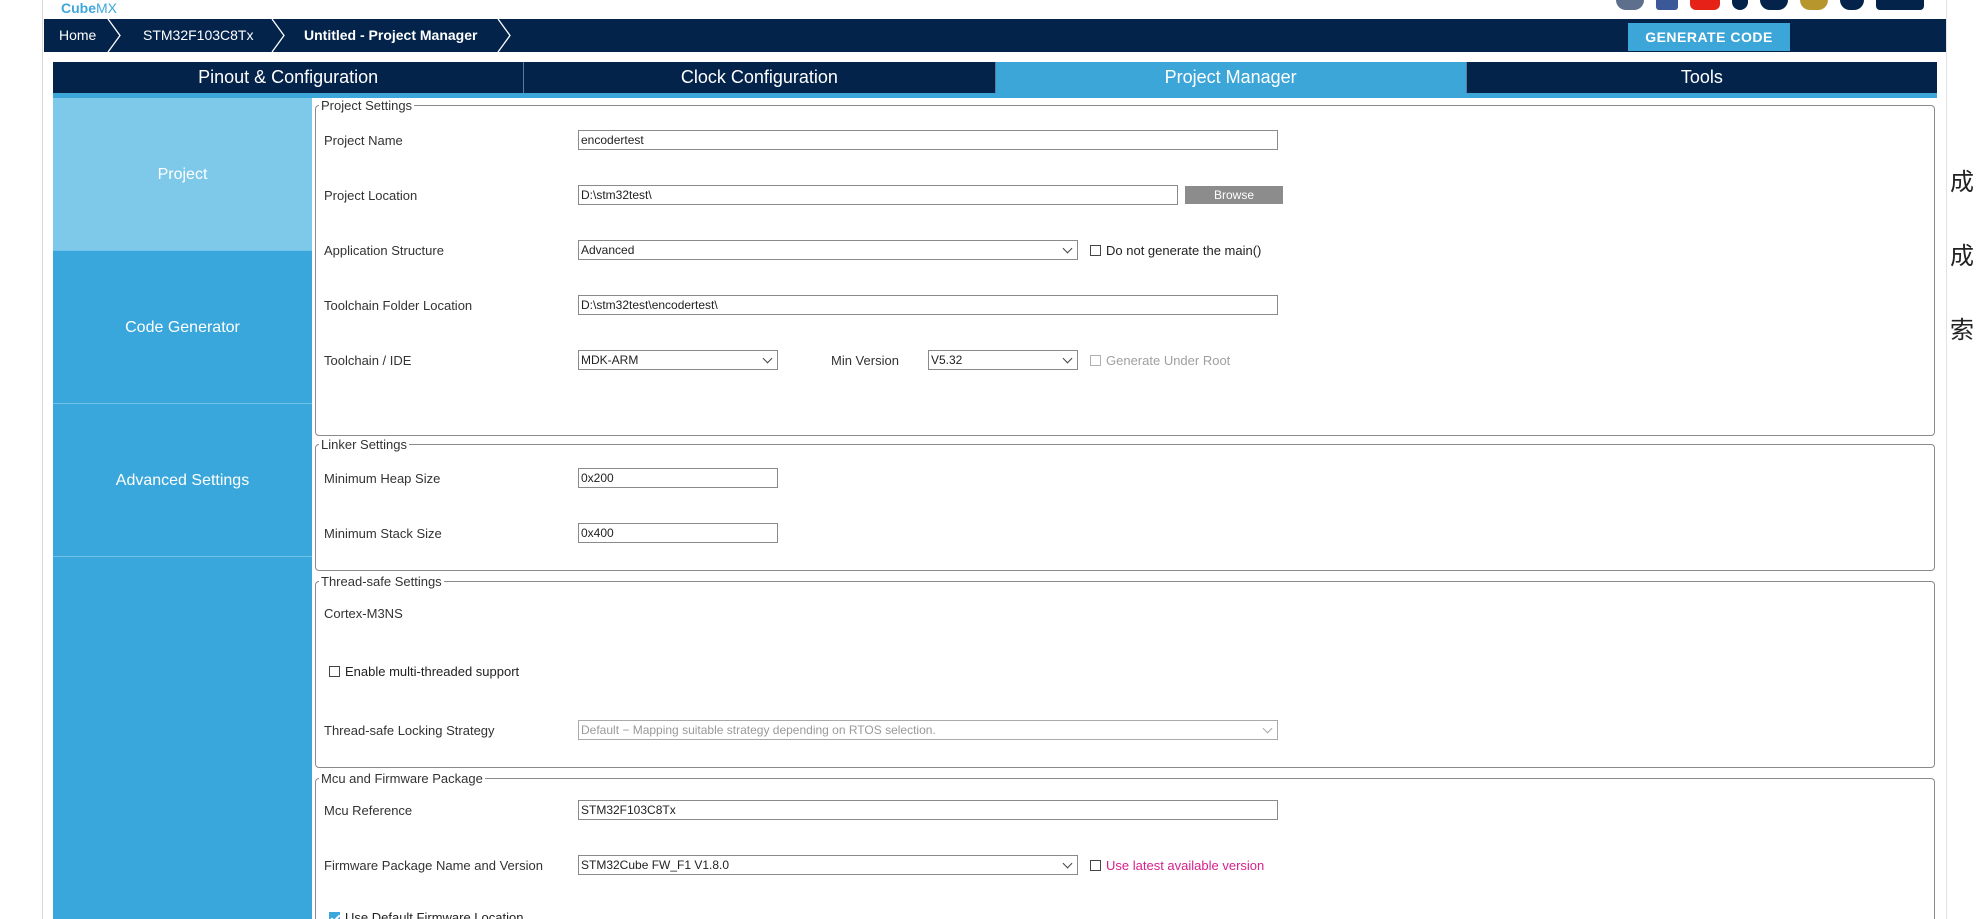  What do you see at coordinates (1814, 5) in the screenshot?
I see `badge-icon` at bounding box center [1814, 5].